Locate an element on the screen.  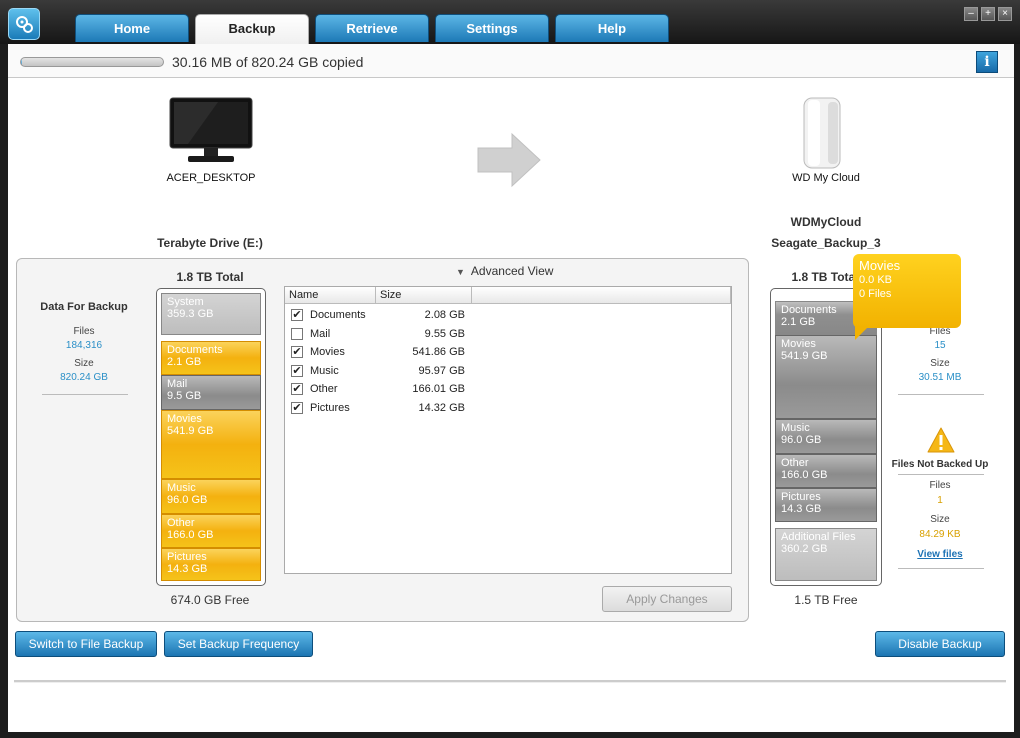
dest-name: WDMyCloud is located at coordinates (826, 222).